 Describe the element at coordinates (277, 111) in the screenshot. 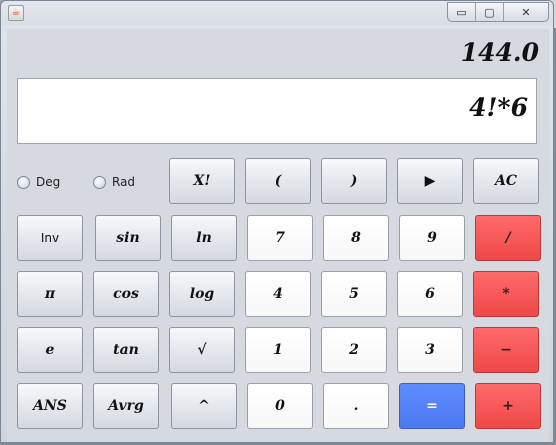

I see `expression-field: 4!*6` at that location.